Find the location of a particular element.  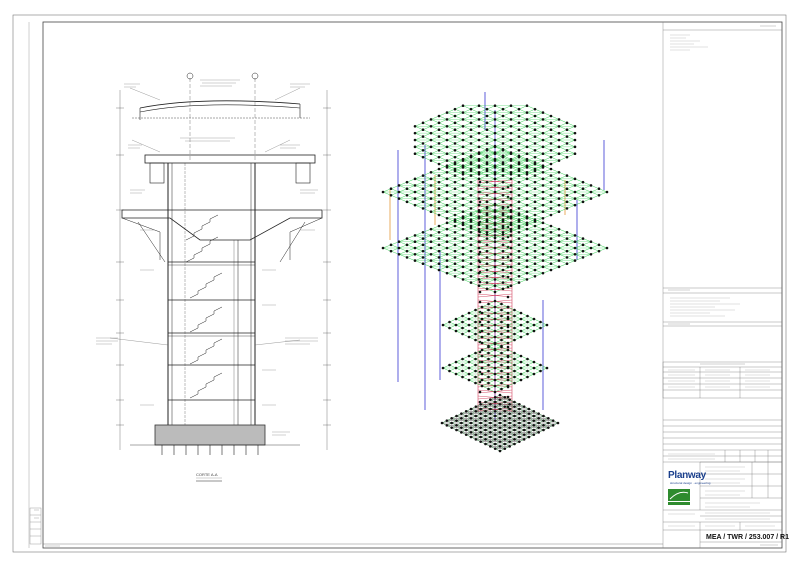

company-name: Planway is located at coordinates (687, 475).